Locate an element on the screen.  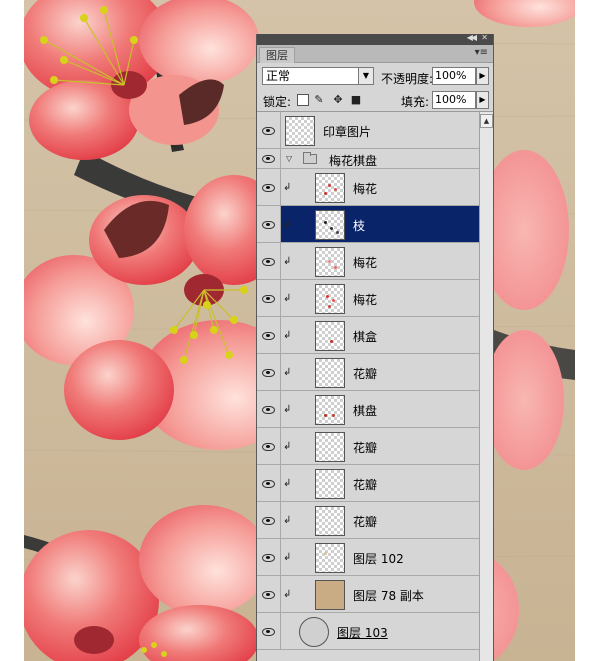
fill-label: 填充: is located at coordinates (415, 102).